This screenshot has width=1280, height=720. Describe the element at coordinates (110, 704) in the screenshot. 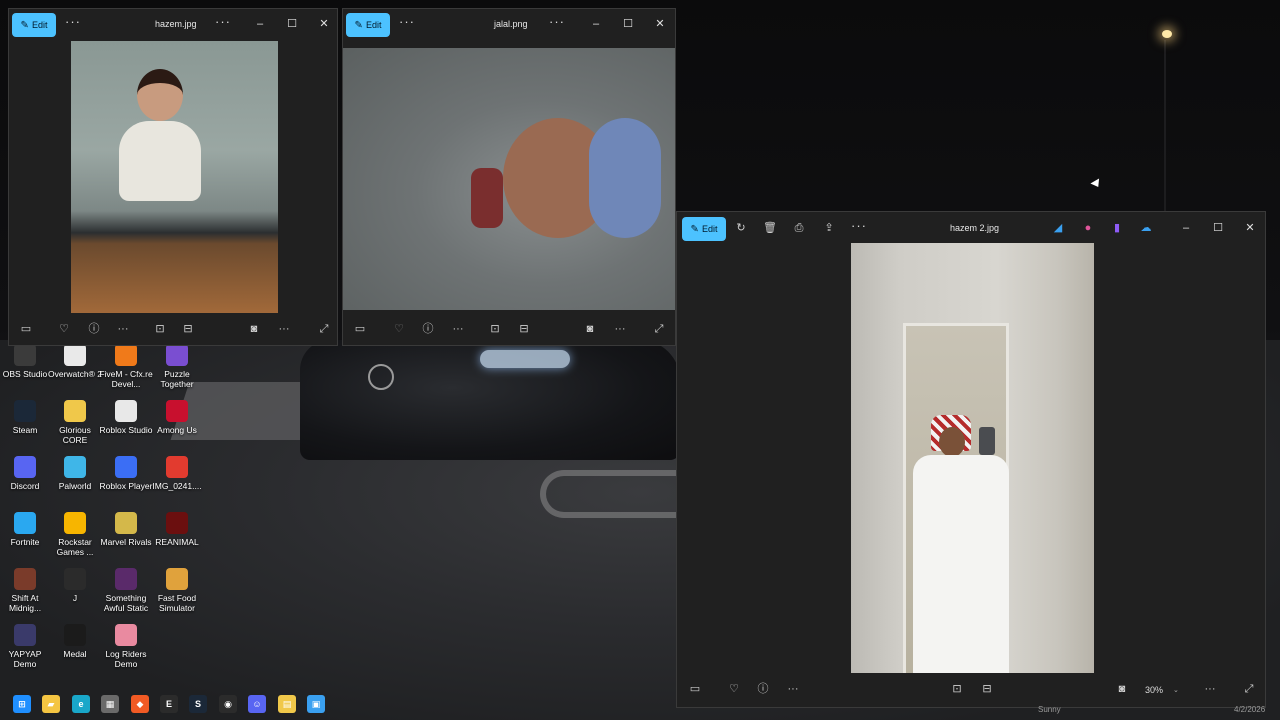

I see `store-icon: ▦` at that location.